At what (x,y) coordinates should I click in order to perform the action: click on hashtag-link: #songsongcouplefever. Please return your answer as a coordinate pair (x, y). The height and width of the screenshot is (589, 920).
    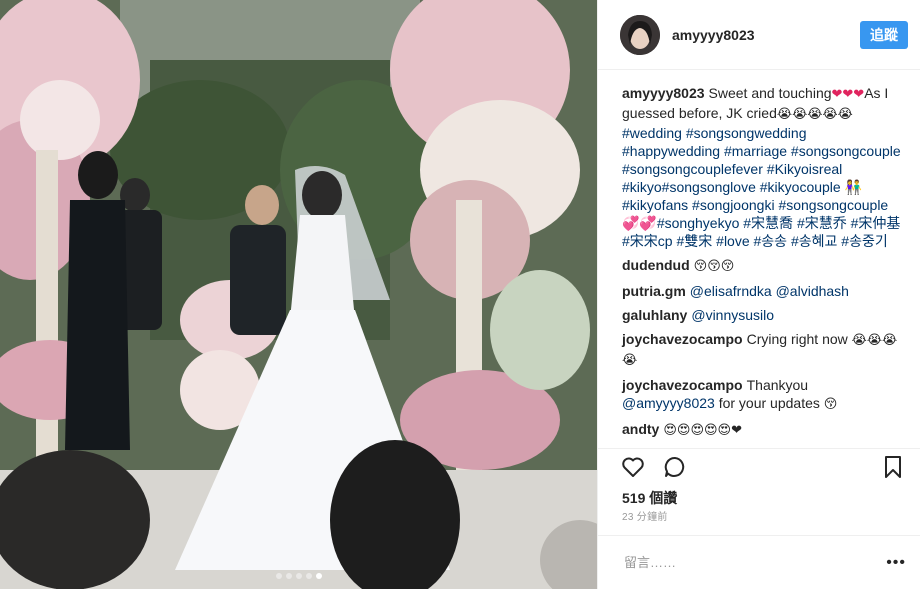
    Looking at the image, I should click on (692, 169).